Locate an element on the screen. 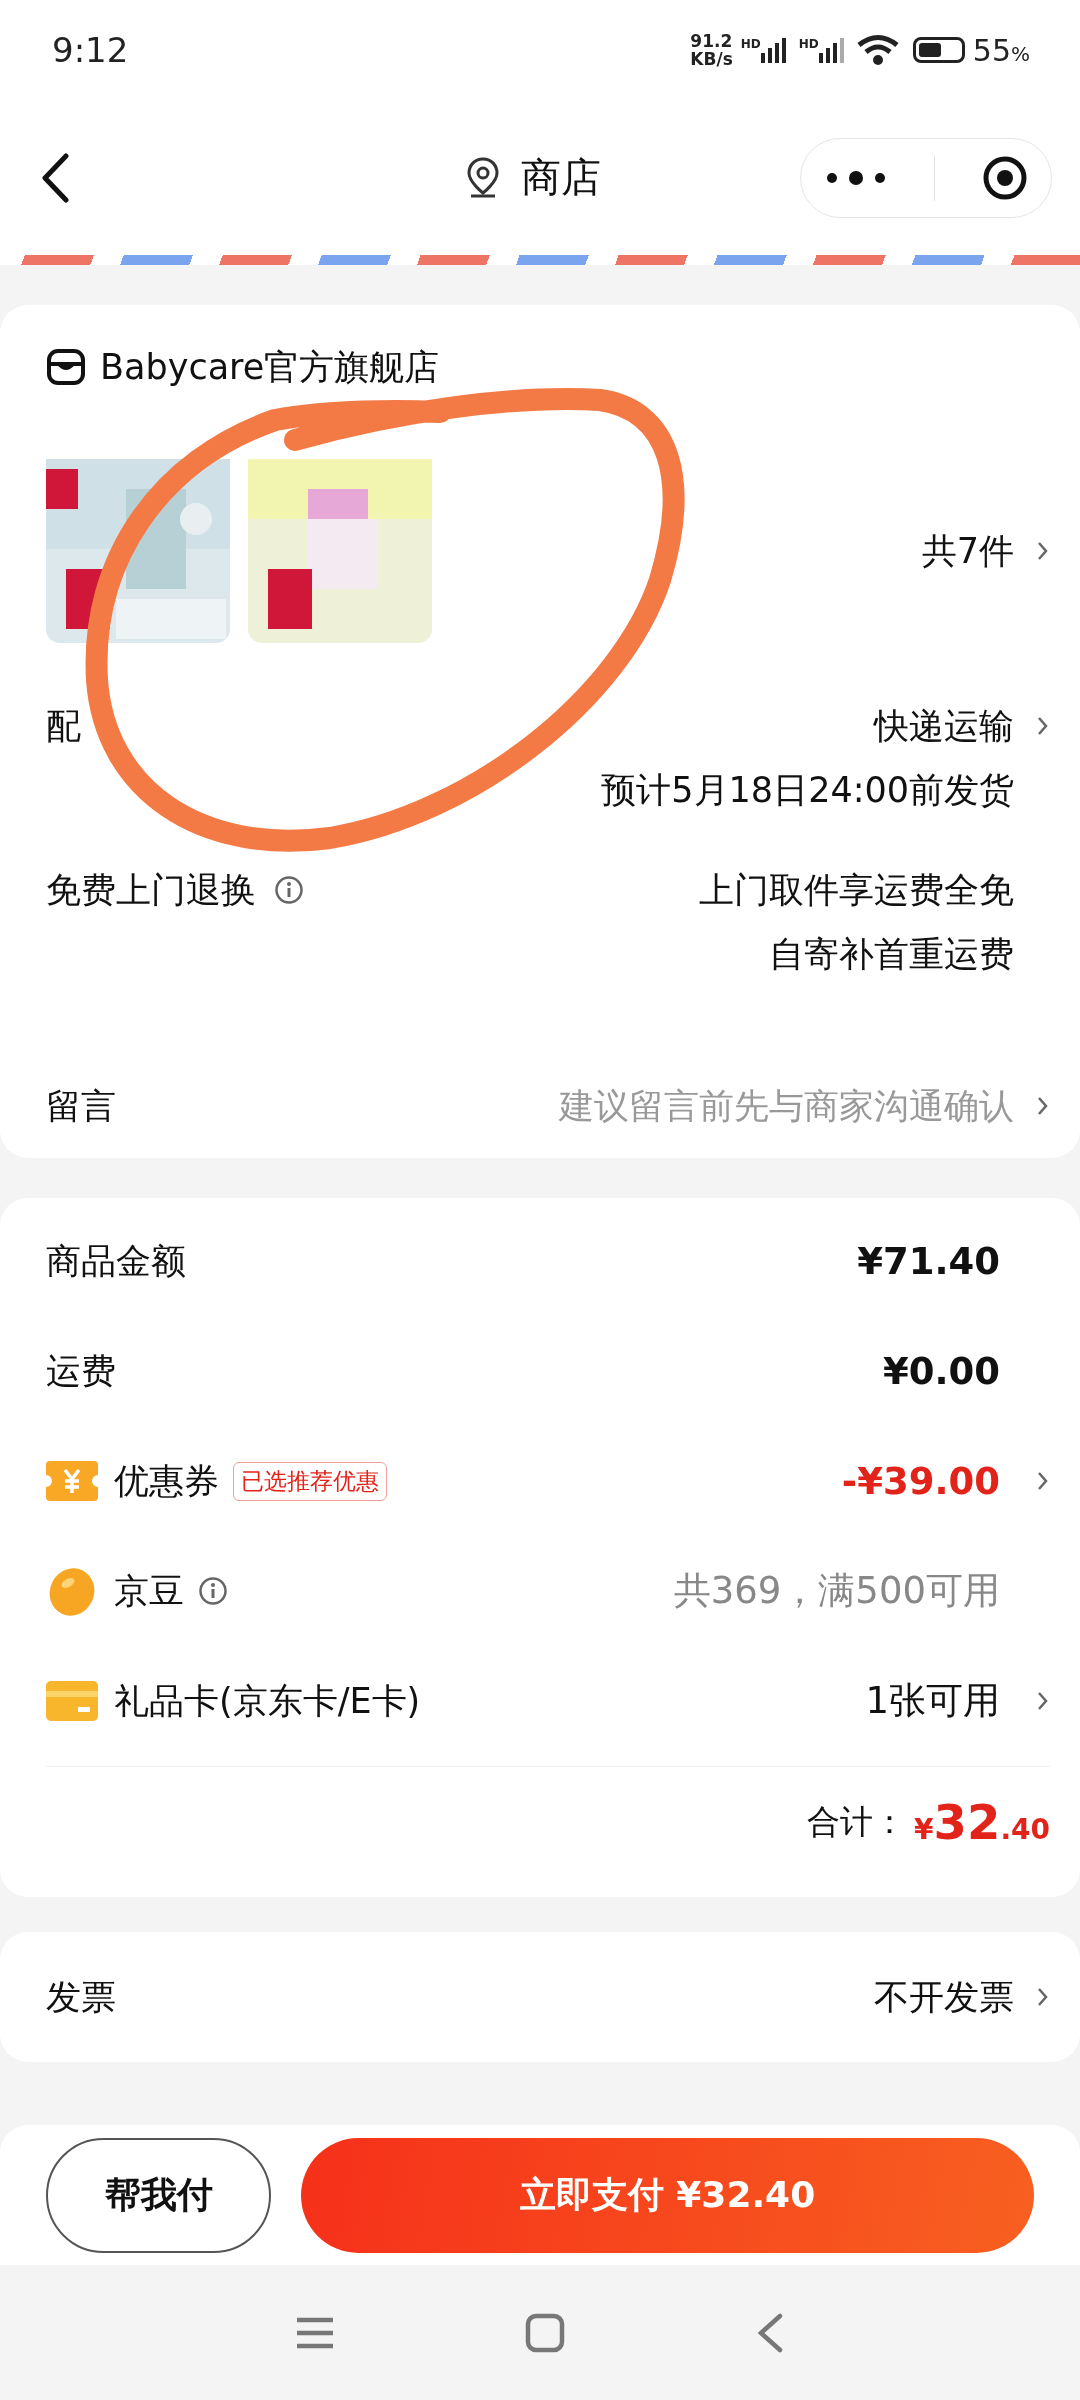 This screenshot has width=1080, height=2400. row-label: 留言 is located at coordinates (81, 1106).